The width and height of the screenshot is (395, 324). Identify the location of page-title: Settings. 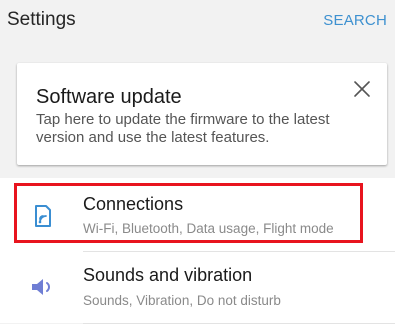
(41, 19).